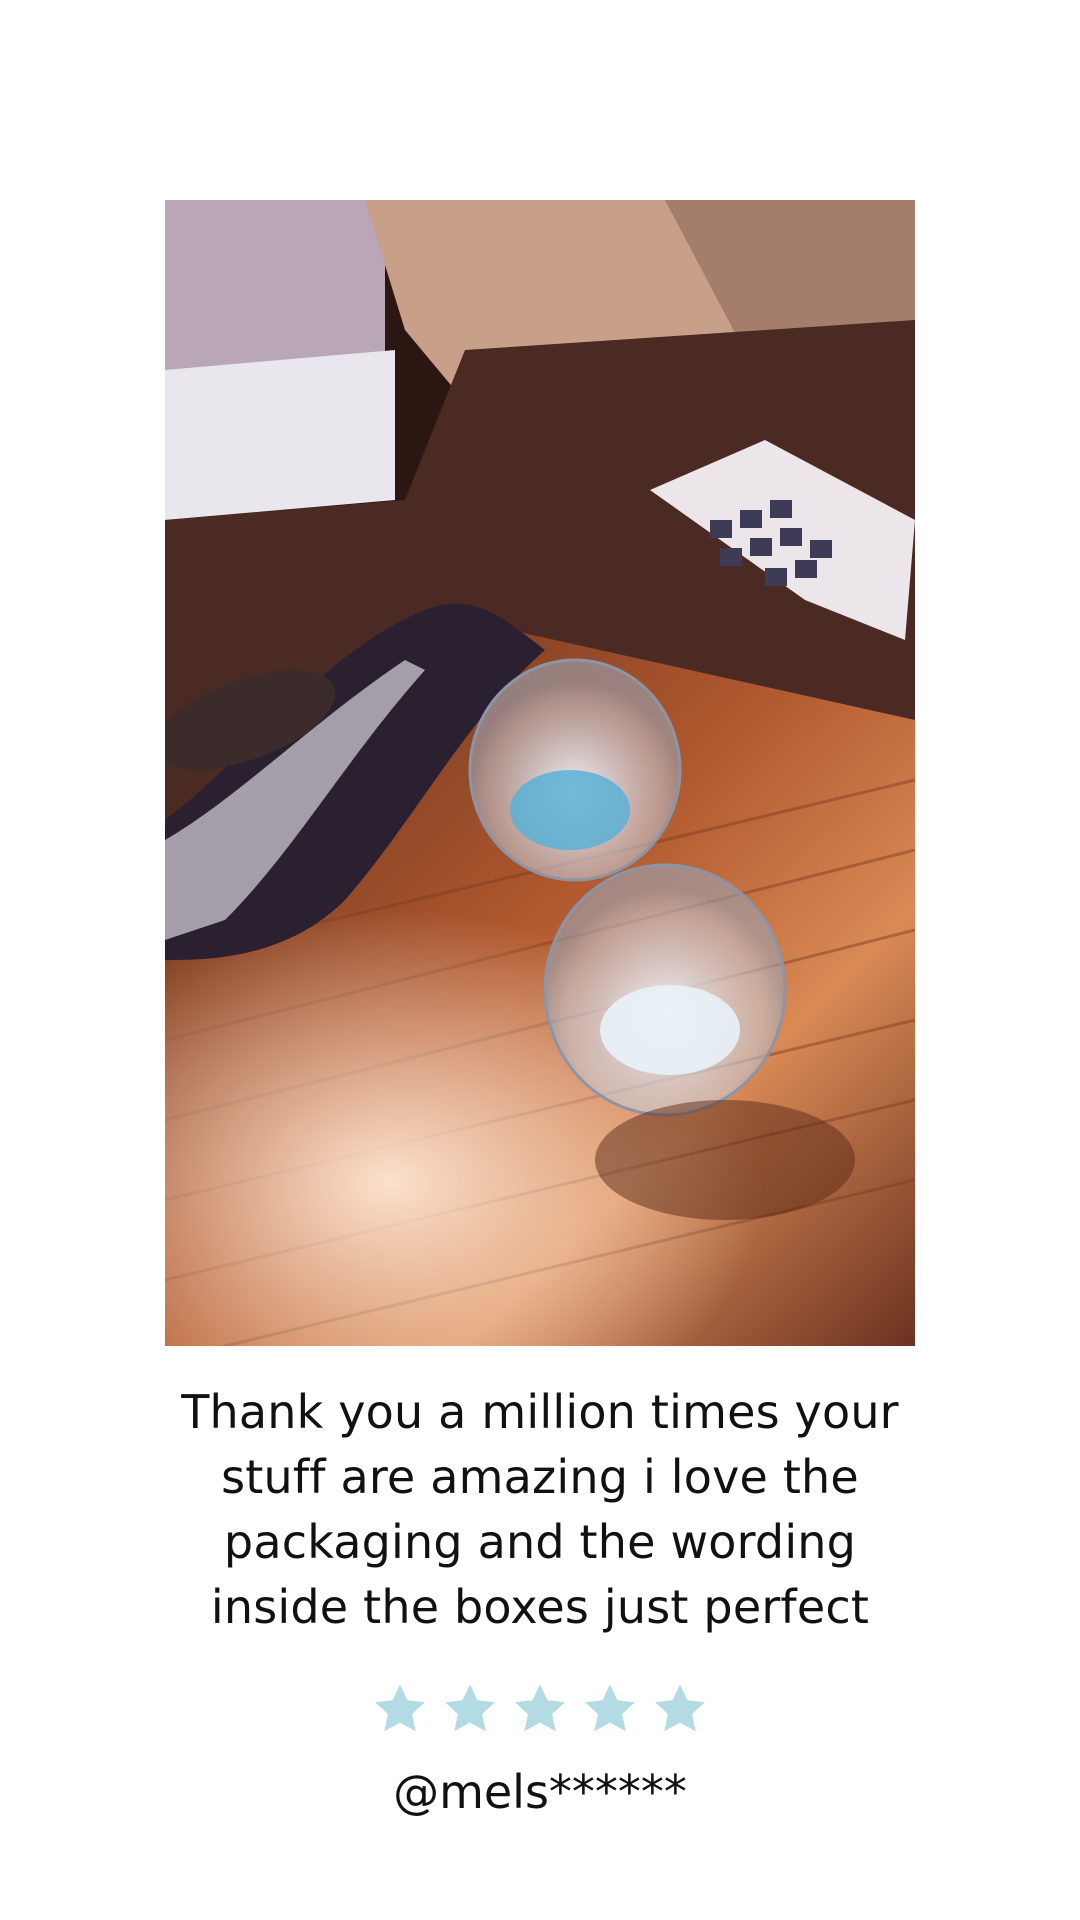 The height and width of the screenshot is (1920, 1080). Describe the element at coordinates (540, 1792) in the screenshot. I see `reviewer-handle: @mels******` at that location.